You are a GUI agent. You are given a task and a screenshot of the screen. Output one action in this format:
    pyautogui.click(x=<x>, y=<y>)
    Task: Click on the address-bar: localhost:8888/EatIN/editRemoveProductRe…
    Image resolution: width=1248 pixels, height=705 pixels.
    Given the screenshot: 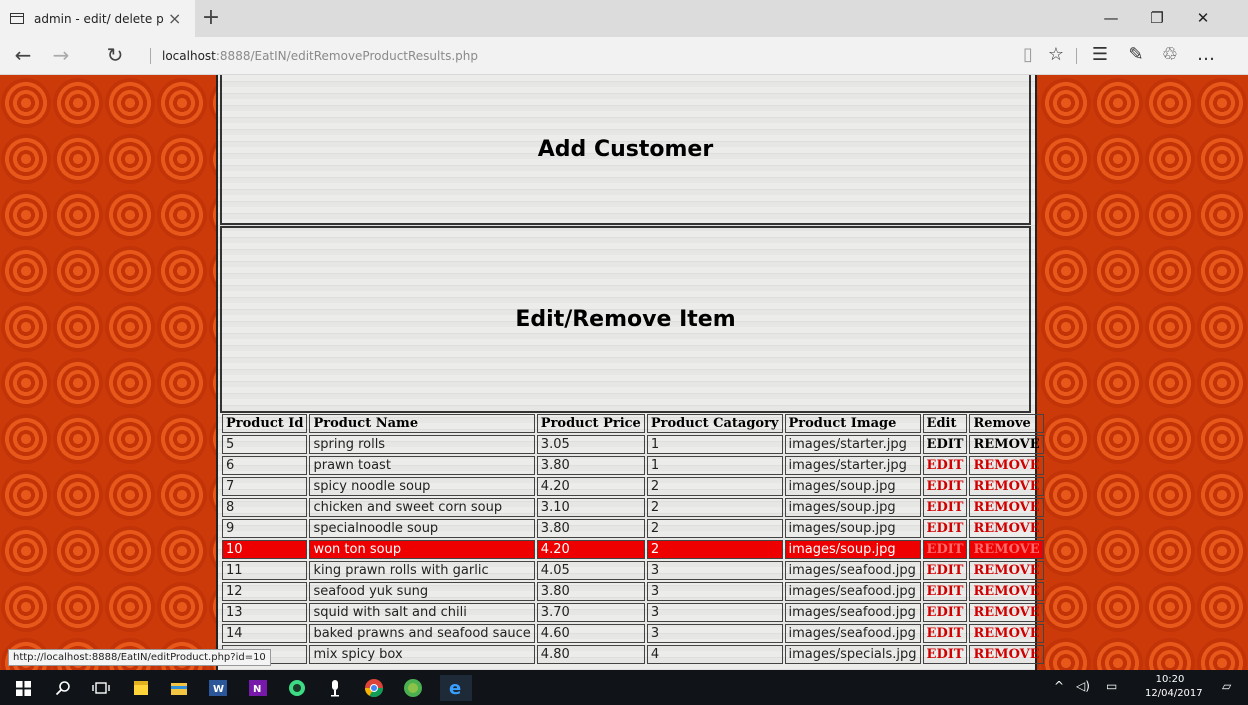 What is the action you would take?
    pyautogui.click(x=320, y=56)
    